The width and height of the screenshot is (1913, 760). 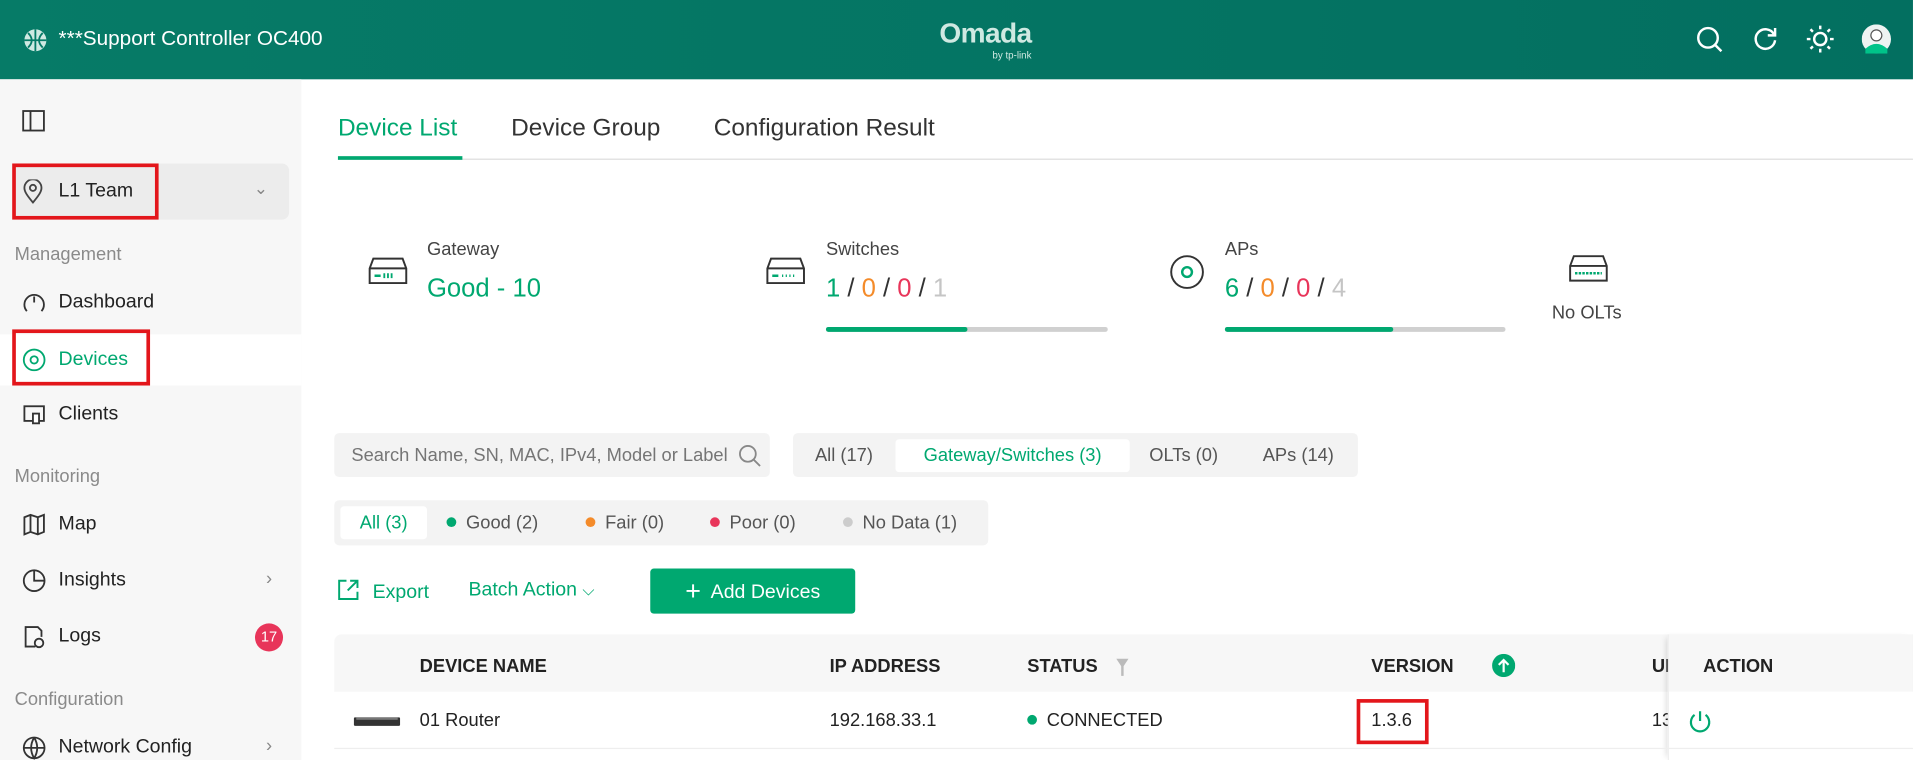 I want to click on search-input, so click(x=552, y=455).